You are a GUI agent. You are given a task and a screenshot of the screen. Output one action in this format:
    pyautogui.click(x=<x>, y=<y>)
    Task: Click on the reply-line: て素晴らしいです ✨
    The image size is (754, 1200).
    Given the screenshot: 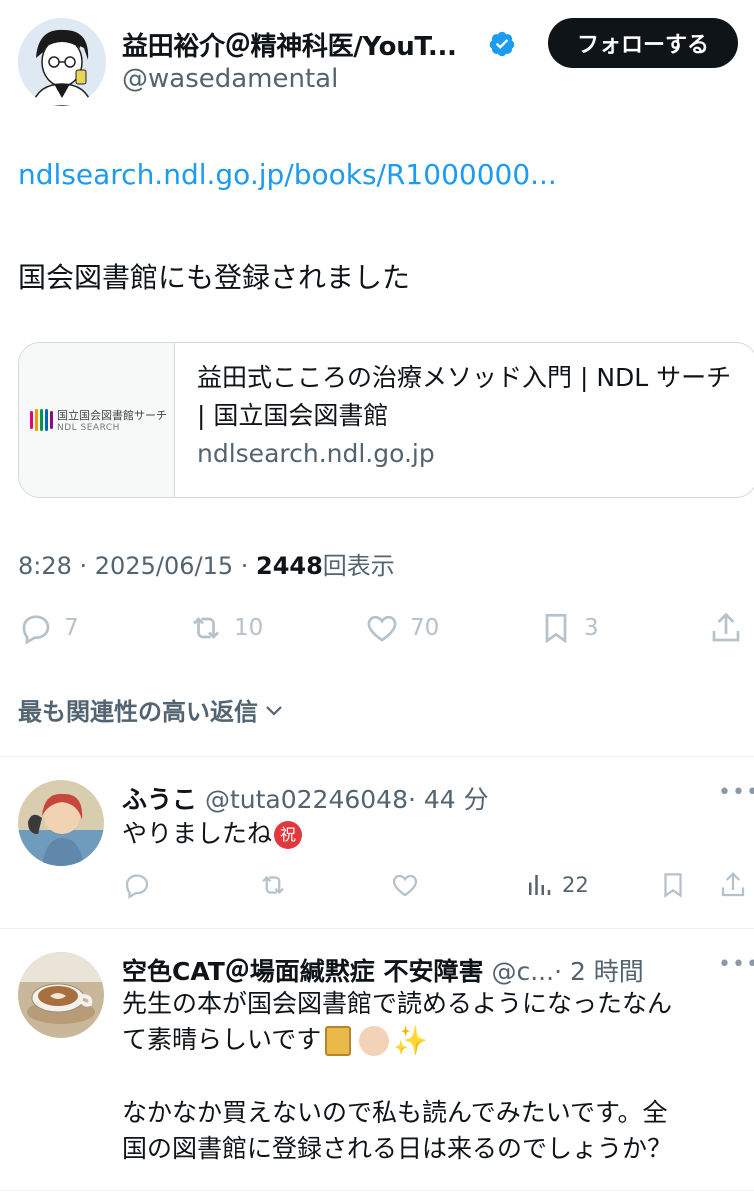 What is the action you would take?
    pyautogui.click(x=432, y=1040)
    